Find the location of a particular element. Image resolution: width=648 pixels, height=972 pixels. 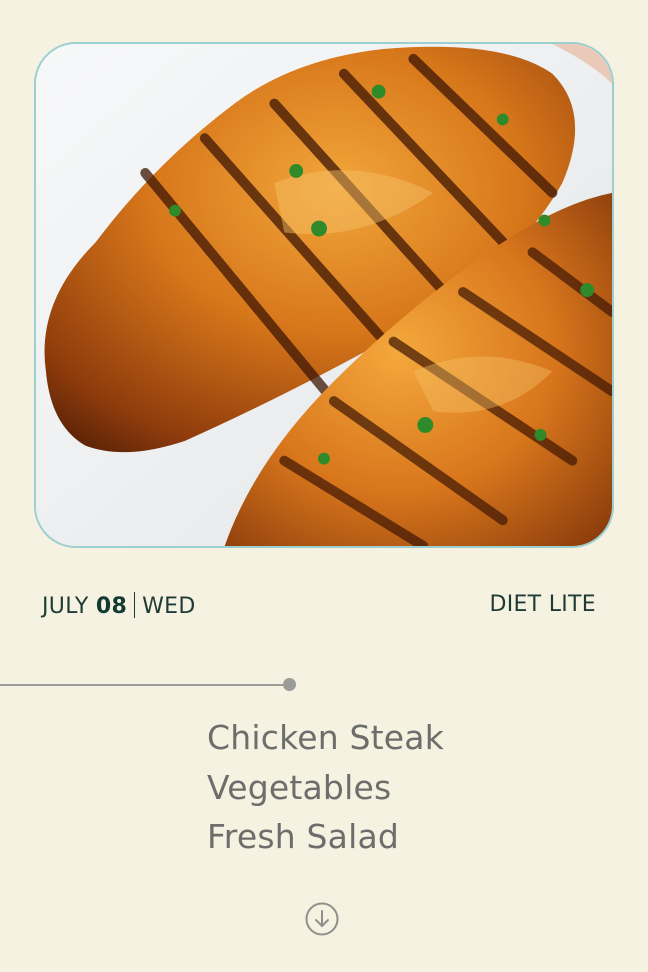

date-day: 08 is located at coordinates (111, 606).